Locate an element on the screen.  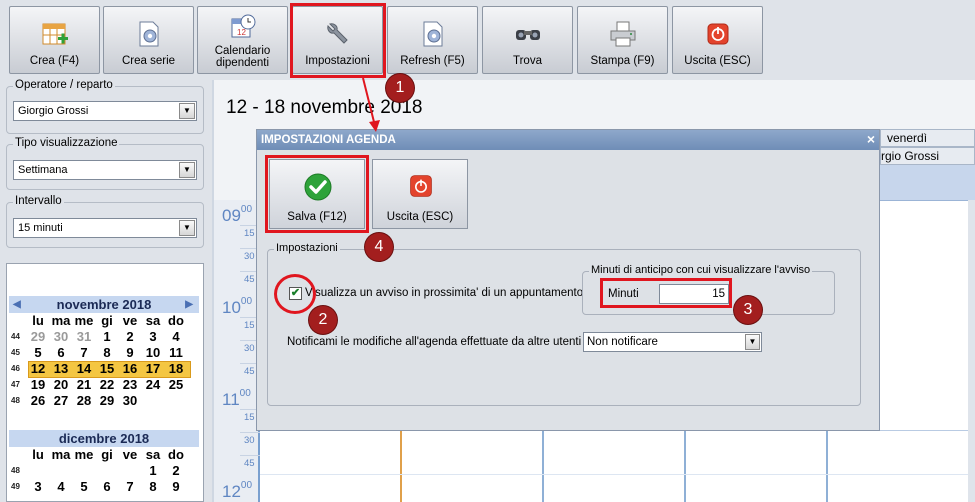
calendar-header: ◀ novembre 2018 ▶ is located at coordinates (104, 304).